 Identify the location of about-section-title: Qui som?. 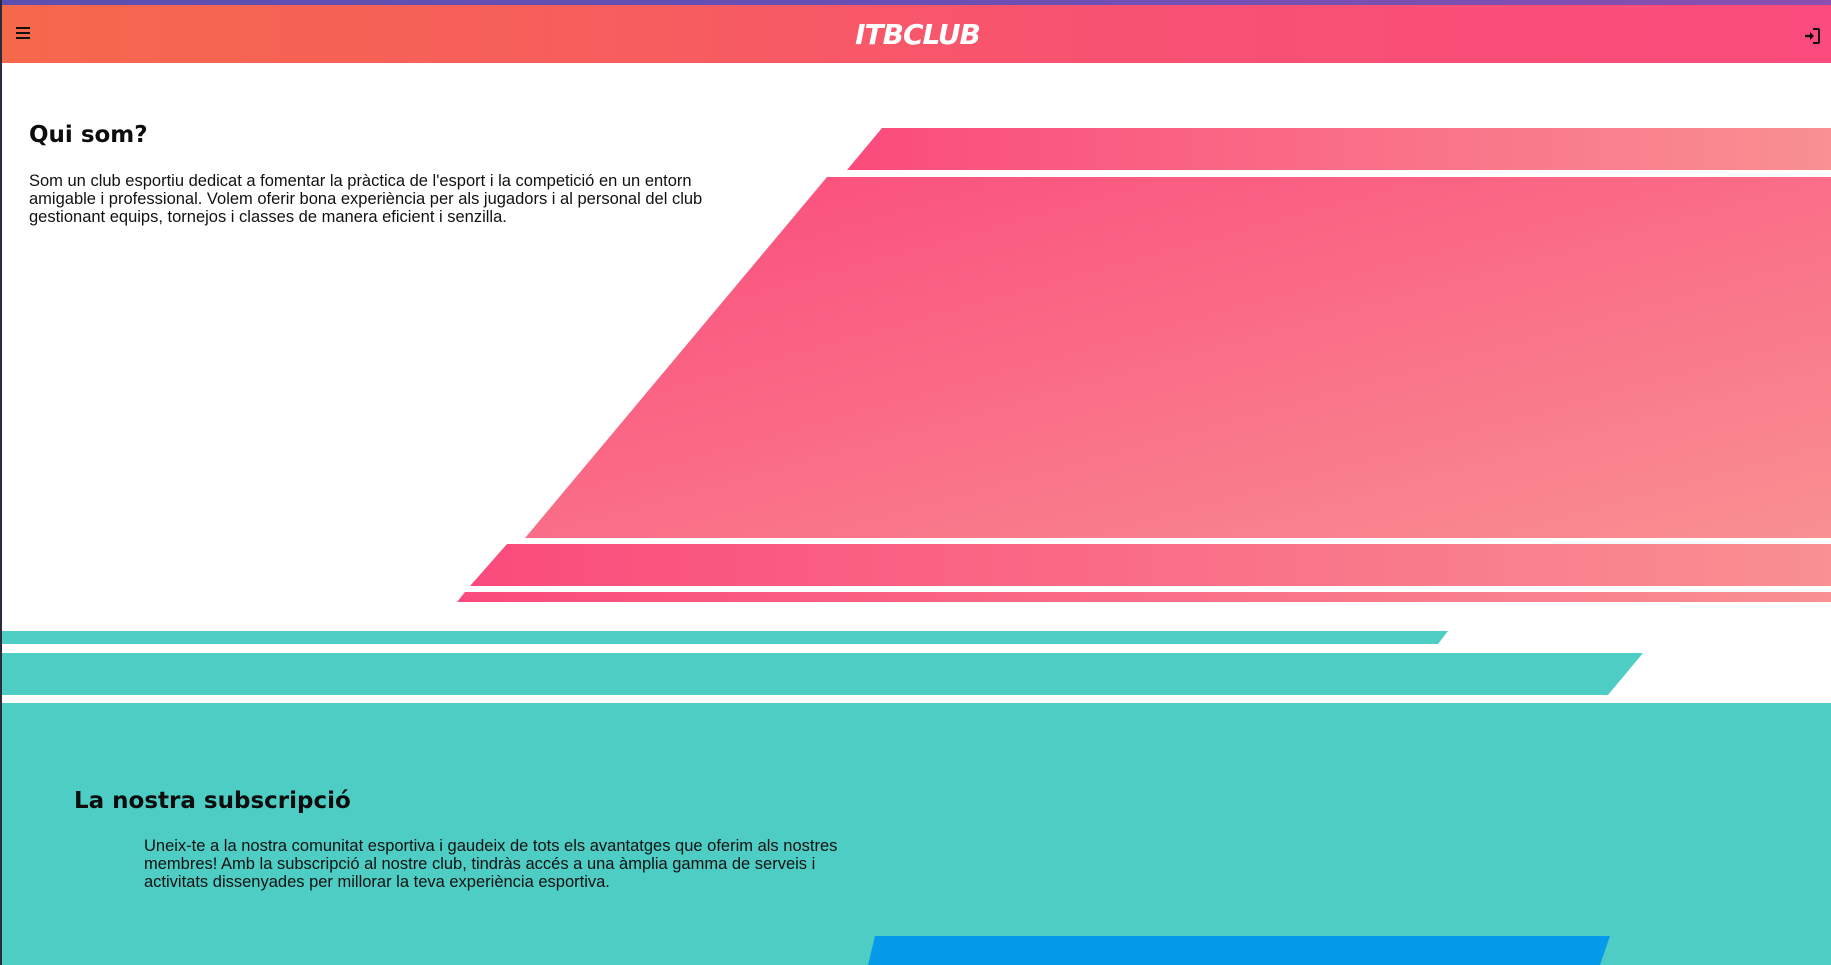
(88, 135).